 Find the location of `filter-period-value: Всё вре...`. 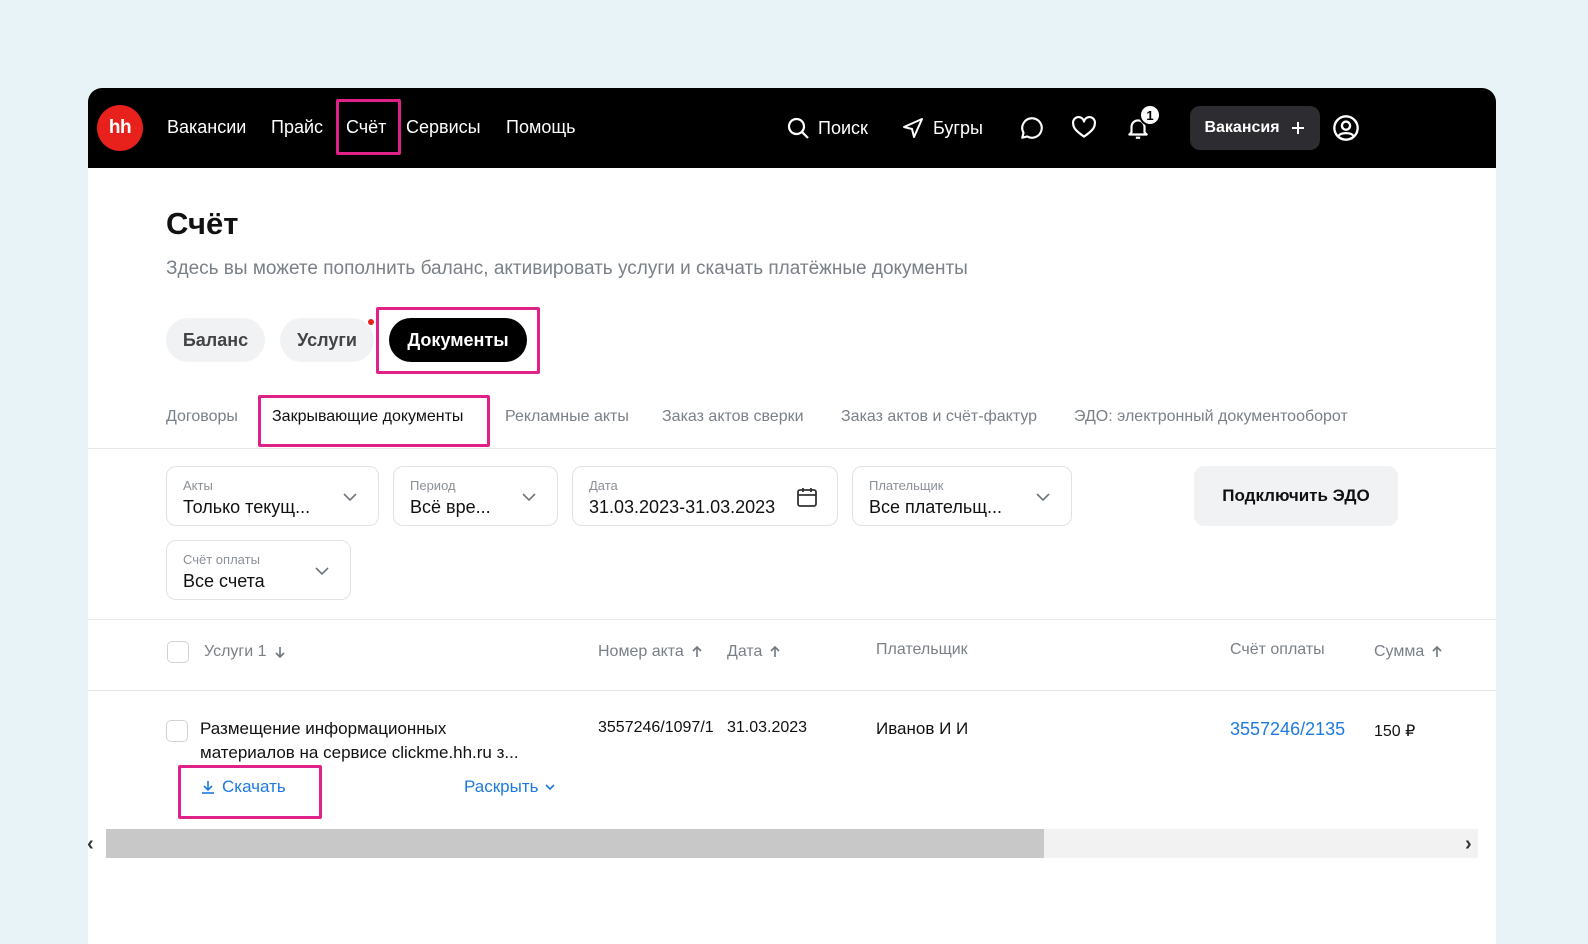

filter-period-value: Всё вре... is located at coordinates (450, 507).